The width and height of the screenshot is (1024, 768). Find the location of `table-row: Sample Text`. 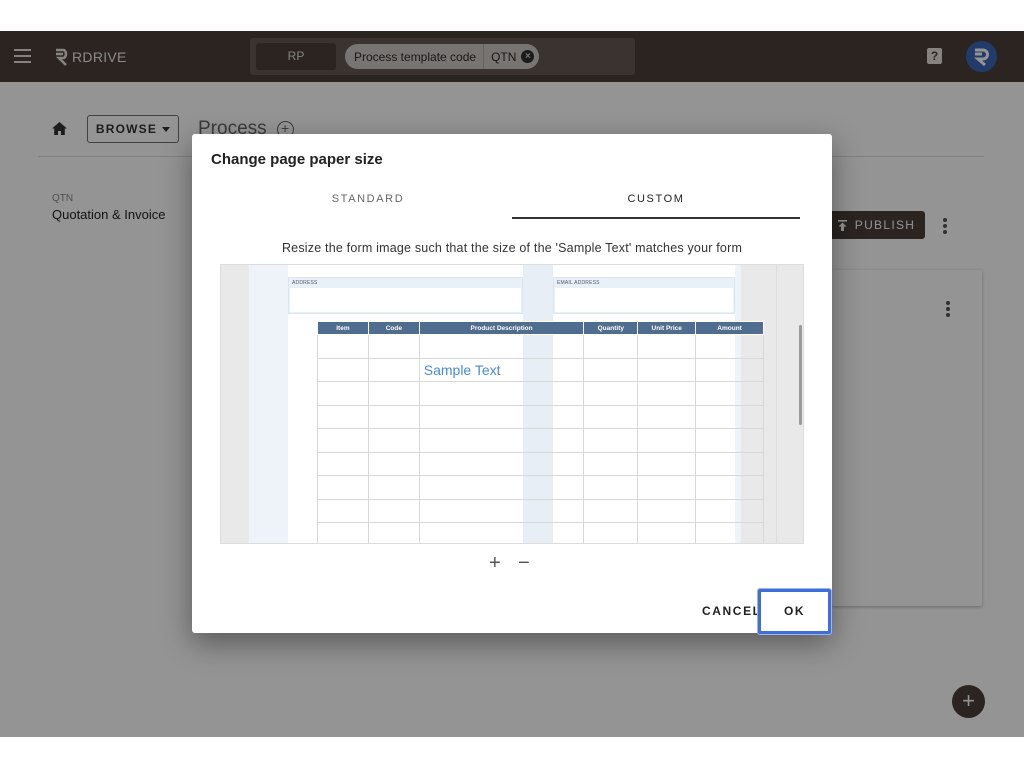

table-row: Sample Text is located at coordinates (540, 369).